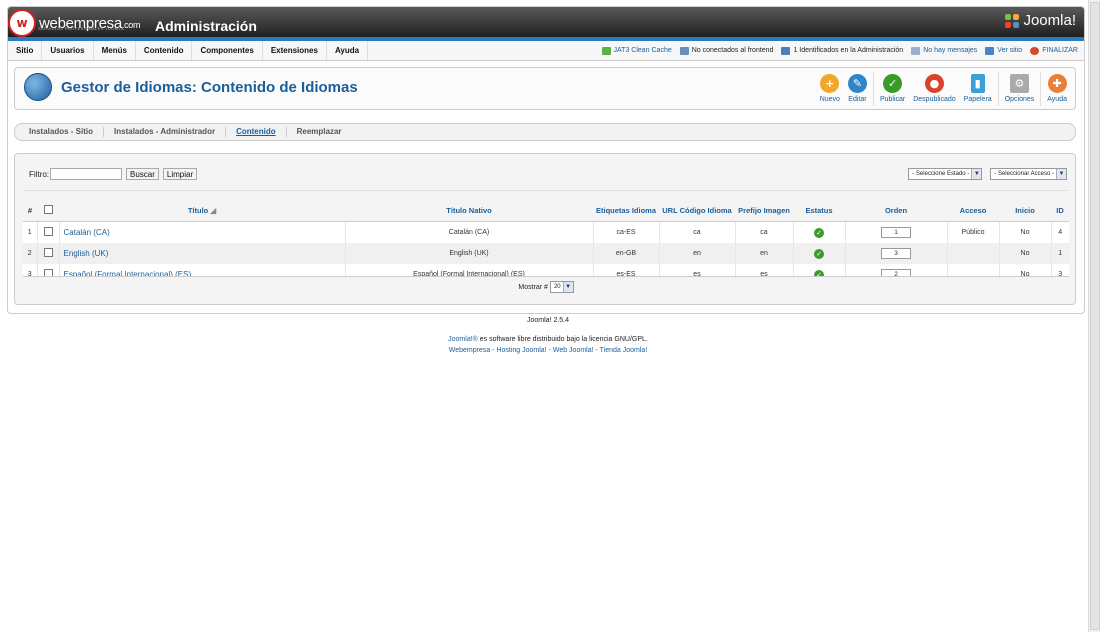 Image resolution: width=1100 pixels, height=632 pixels. What do you see at coordinates (848, 50) in the screenshot?
I see `admin-users-label: 1 Identificados en la Administración` at bounding box center [848, 50].